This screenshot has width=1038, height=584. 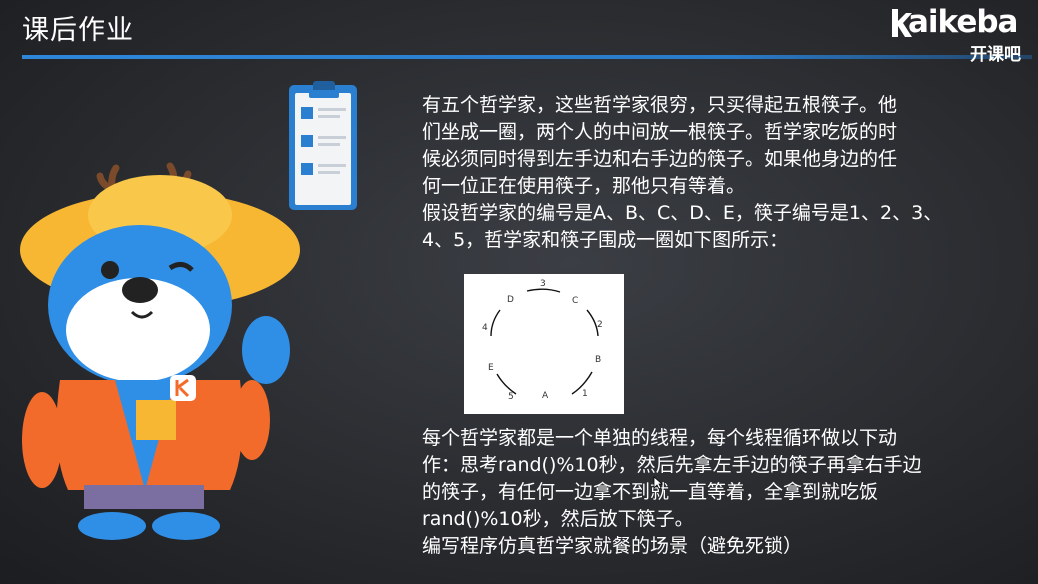 What do you see at coordinates (660, 132) in the screenshot?
I see `problem-line: 们坐成一圈，两个人的中间放一根筷子。哲学家吃饭的时` at bounding box center [660, 132].